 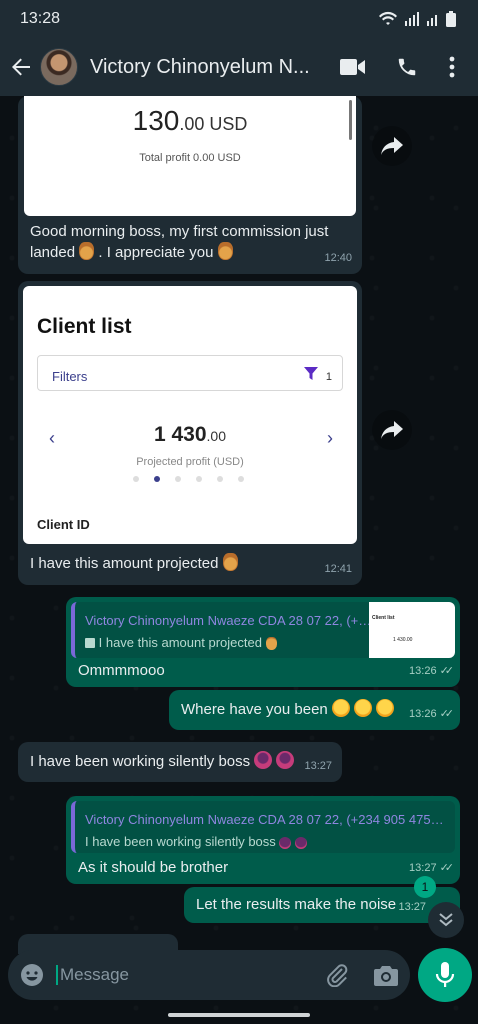 What do you see at coordinates (156, 120) in the screenshot?
I see `profit-amount: 130` at bounding box center [156, 120].